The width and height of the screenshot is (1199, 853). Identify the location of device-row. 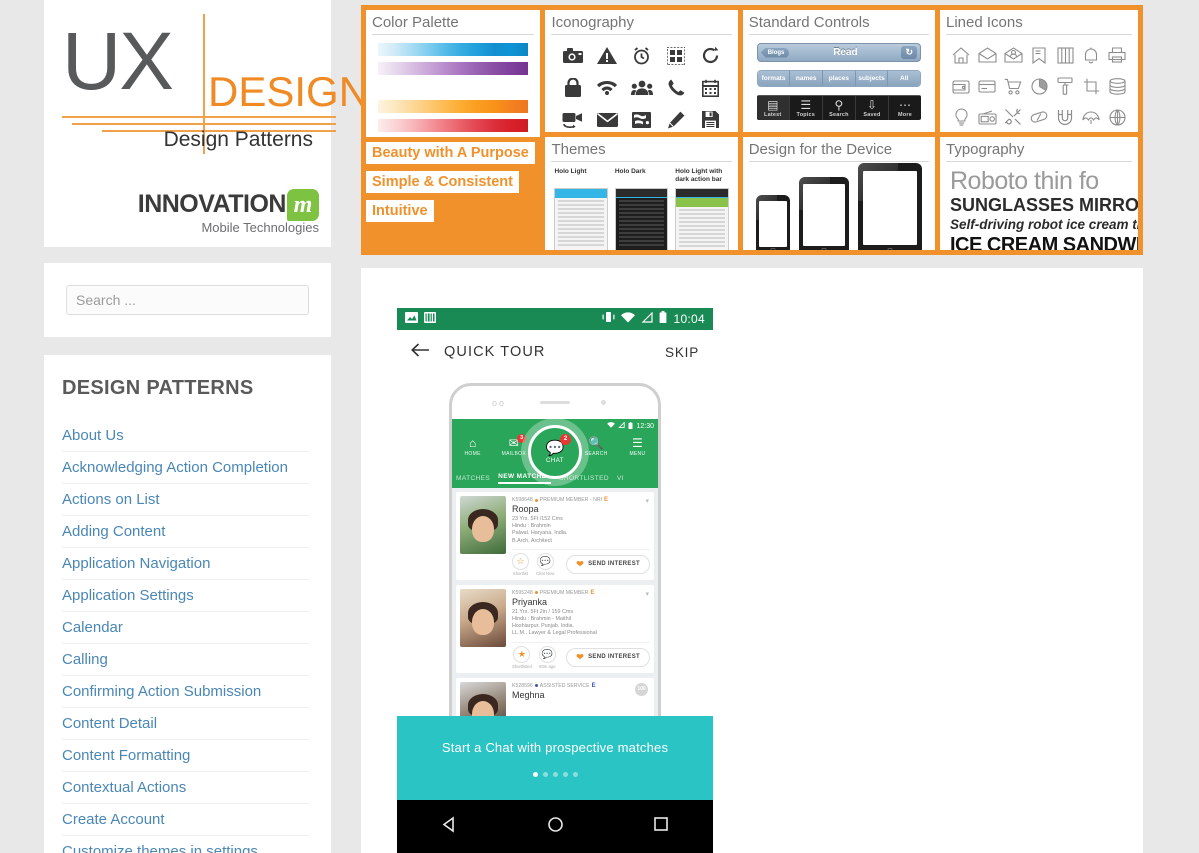
(839, 206).